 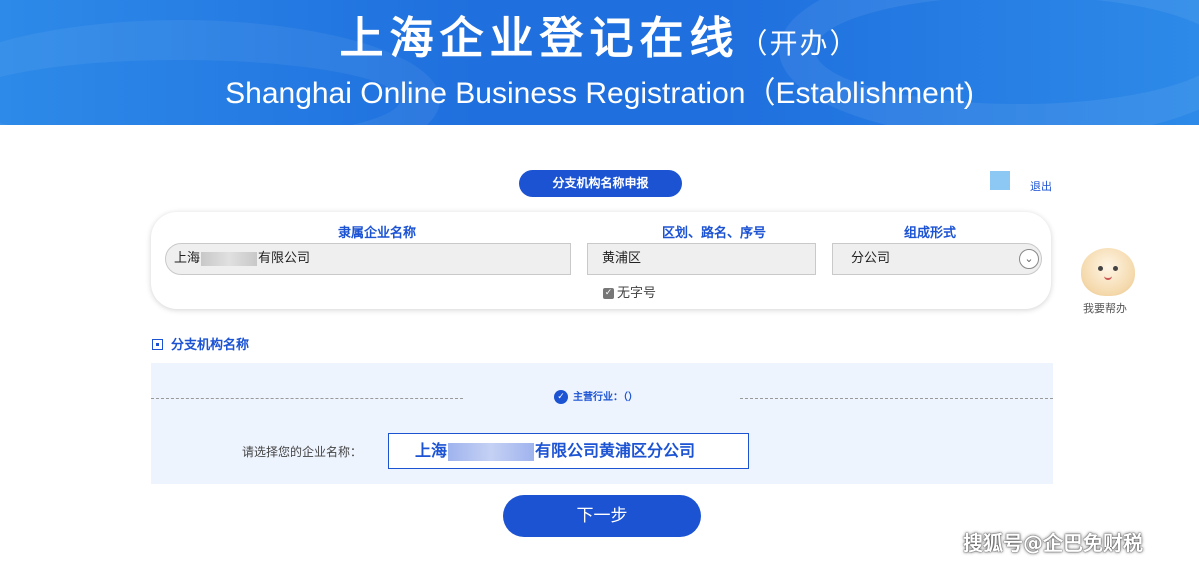 What do you see at coordinates (431, 450) in the screenshot?
I see `name-prefix: 上海` at bounding box center [431, 450].